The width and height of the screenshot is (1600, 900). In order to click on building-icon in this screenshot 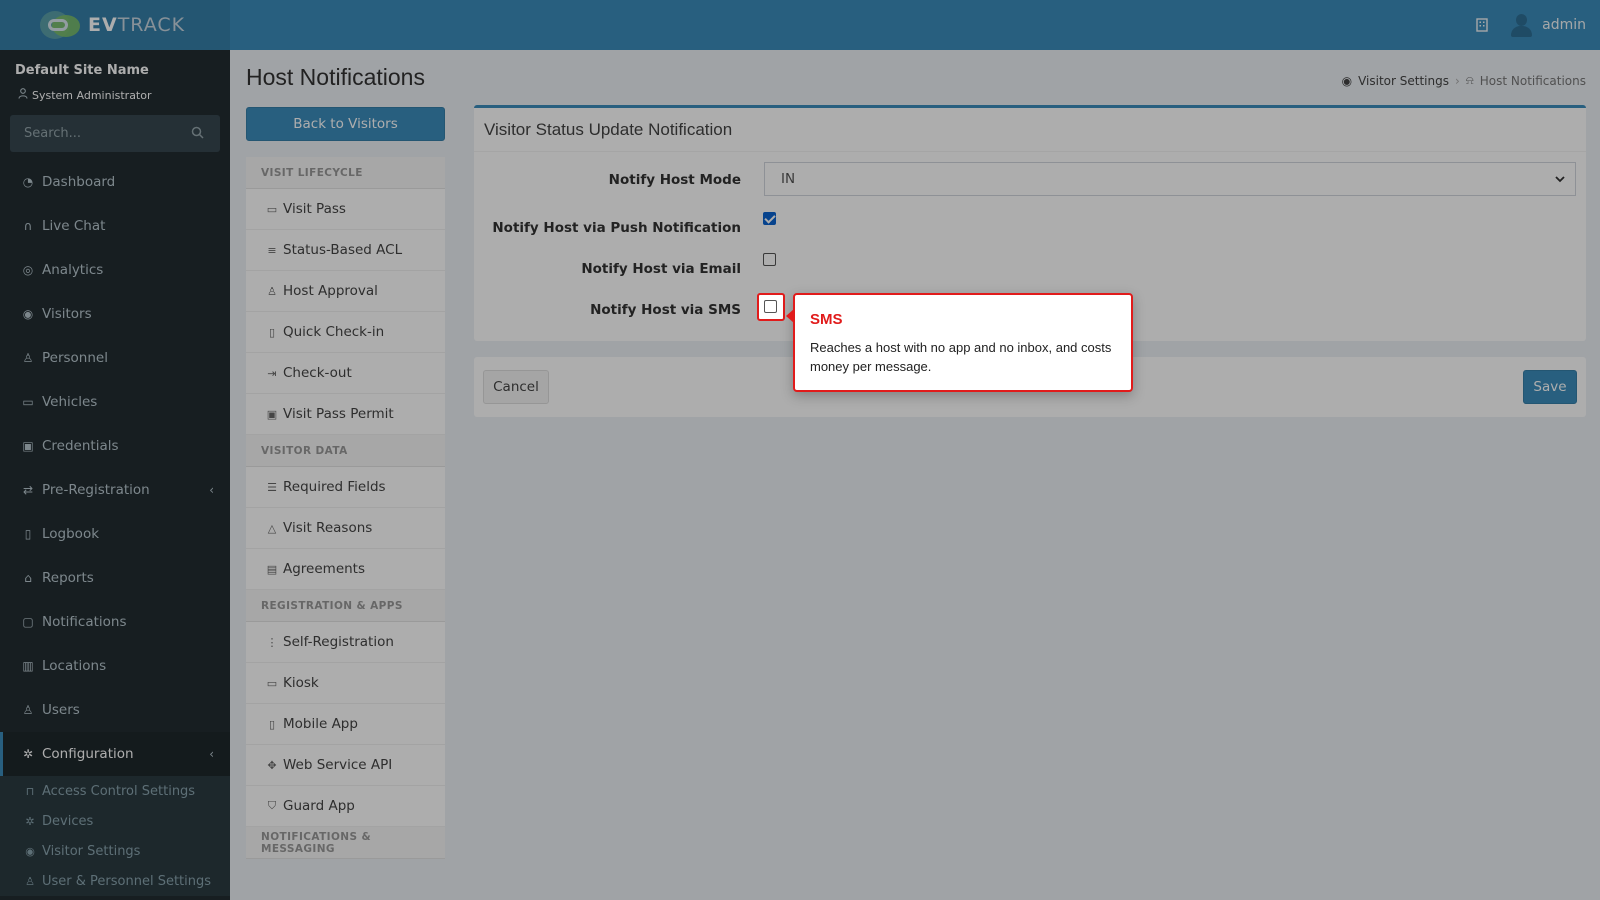, I will do `click(1482, 25)`.